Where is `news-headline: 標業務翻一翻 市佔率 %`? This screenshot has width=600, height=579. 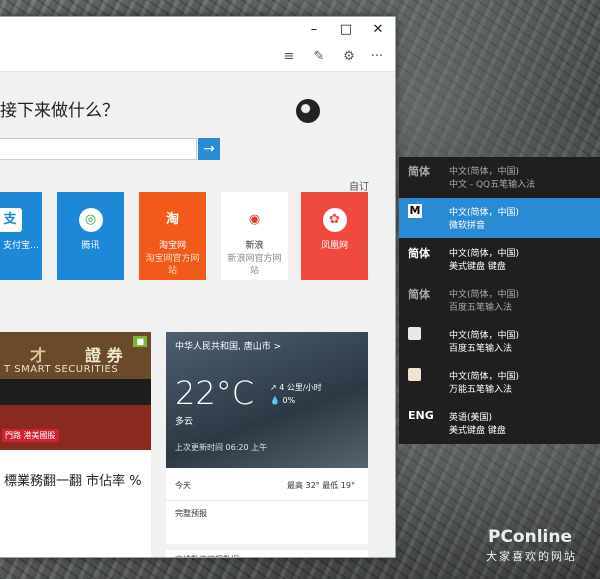
news-headline: 標業務翻一翻 市佔率 % is located at coordinates (76, 482).